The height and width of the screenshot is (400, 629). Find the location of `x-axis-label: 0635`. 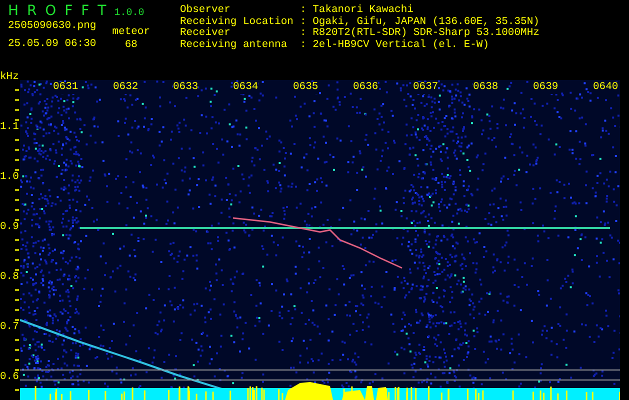

x-axis-label: 0635 is located at coordinates (305, 88).